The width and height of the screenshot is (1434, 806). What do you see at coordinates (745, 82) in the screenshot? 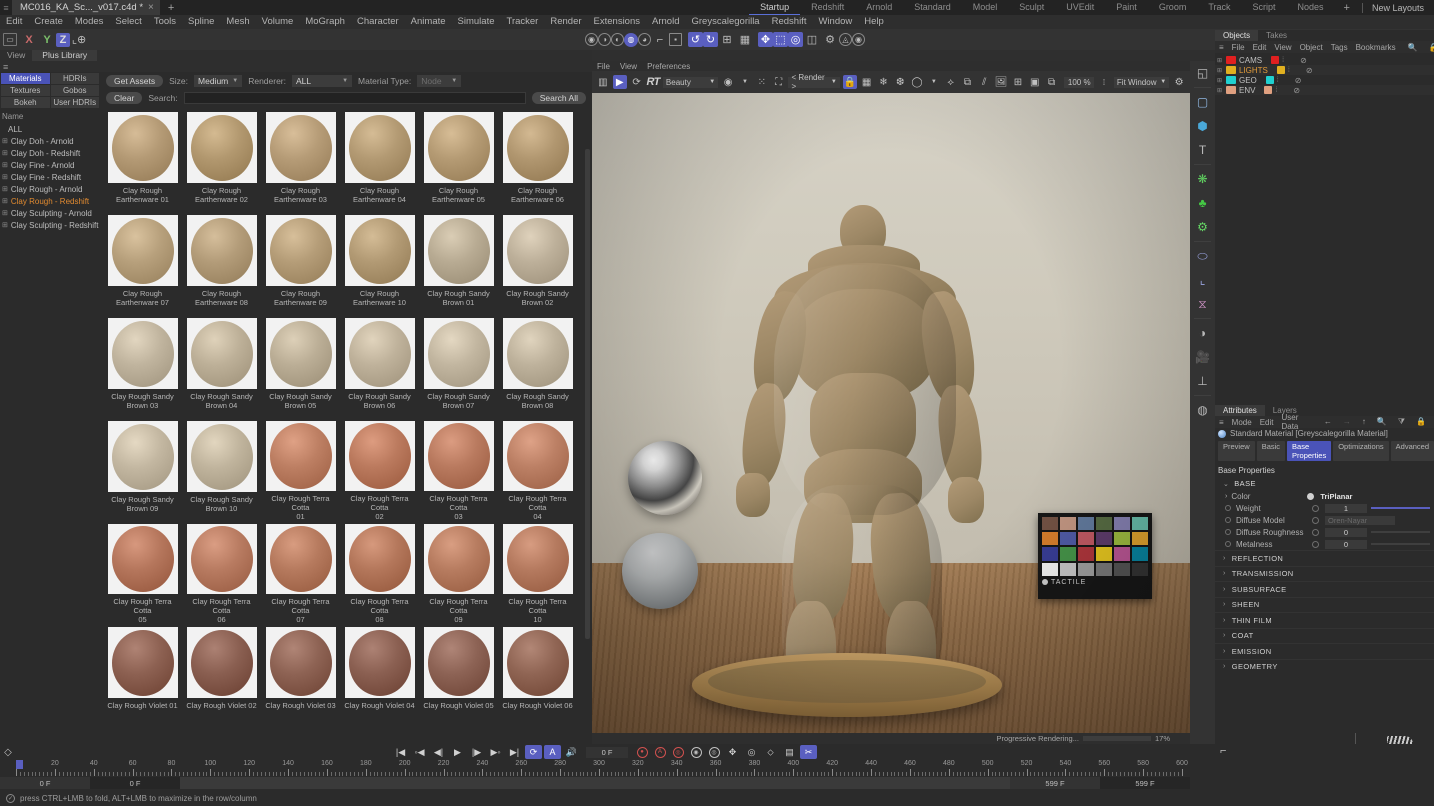
I see `chevron-down-icon: ▼` at bounding box center [745, 82].